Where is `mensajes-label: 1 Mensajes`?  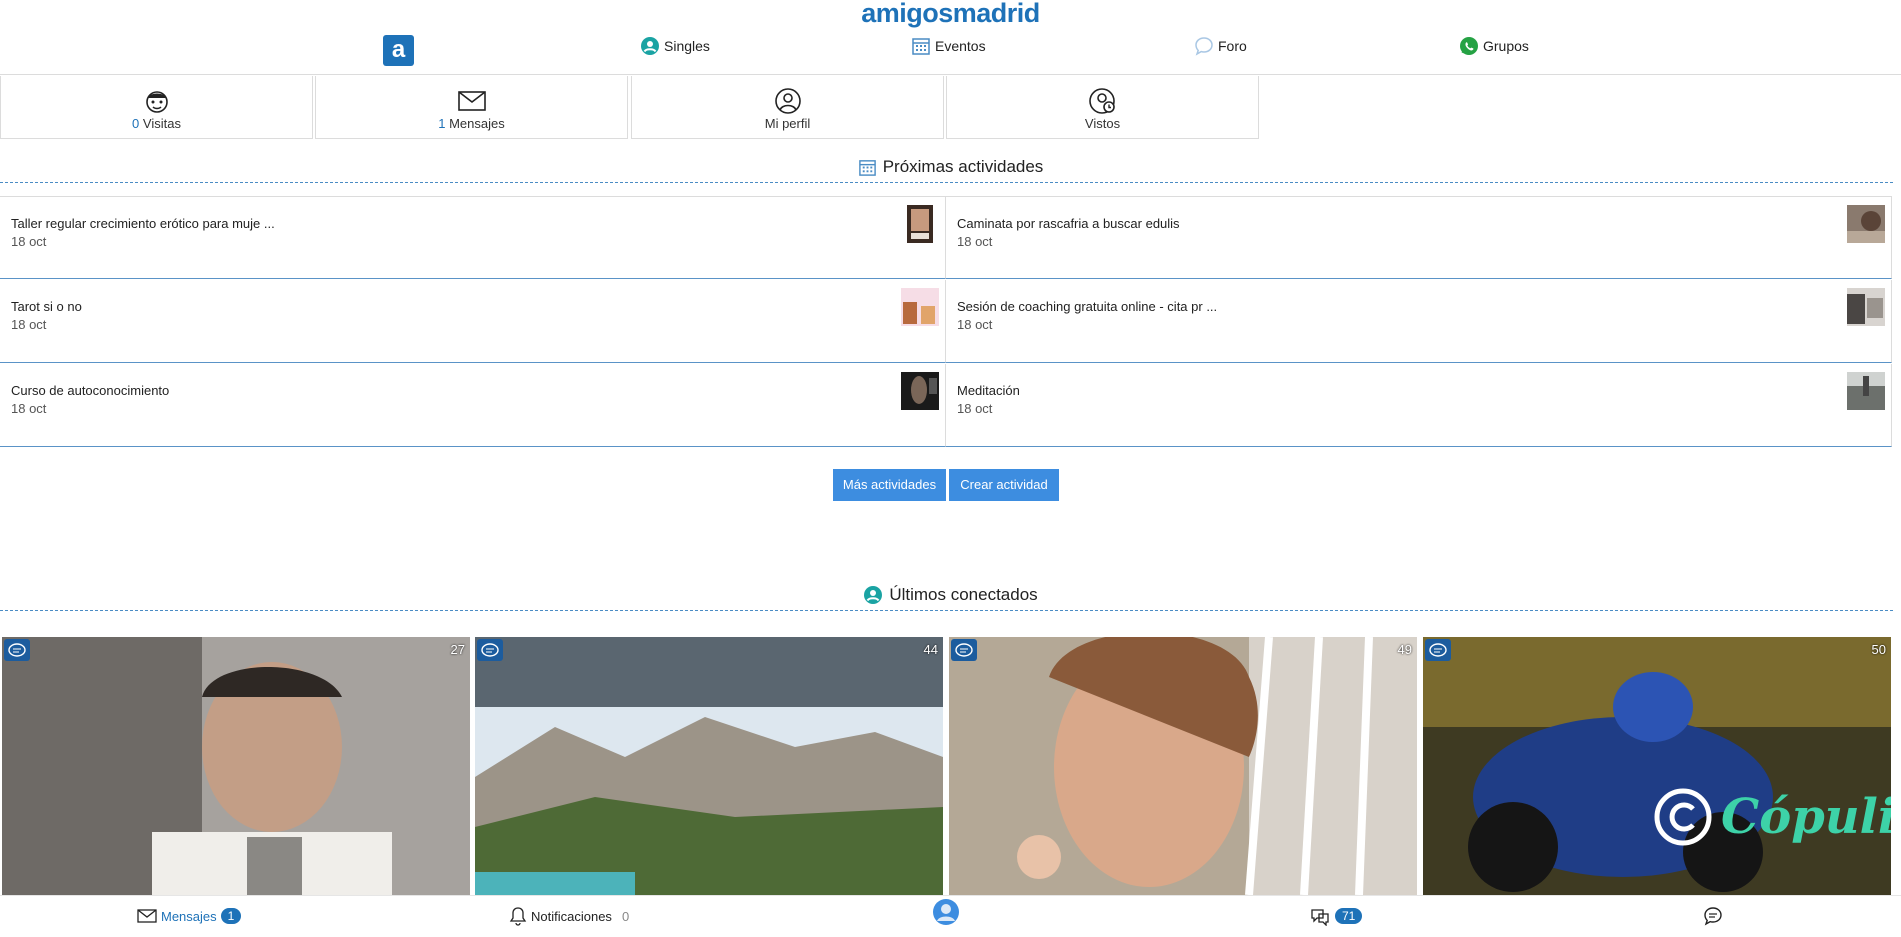
mensajes-label: 1 Mensajes is located at coordinates (471, 123).